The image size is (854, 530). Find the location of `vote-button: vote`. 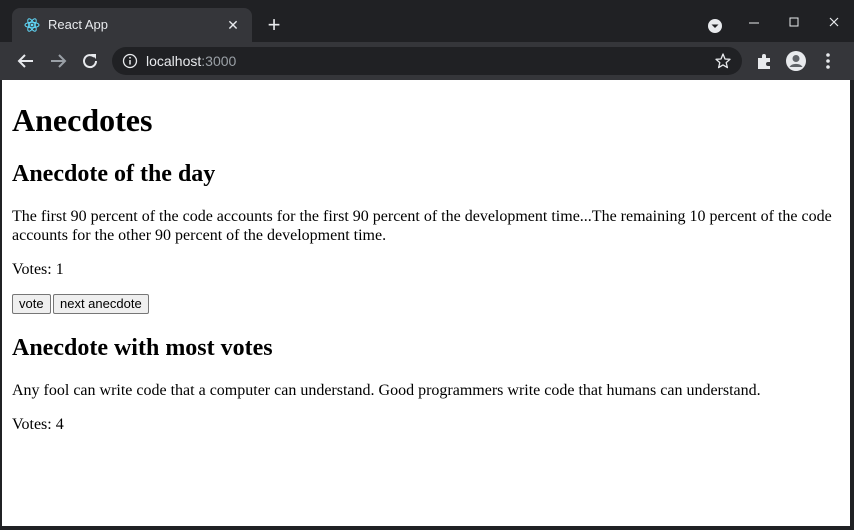

vote-button: vote is located at coordinates (31, 304).